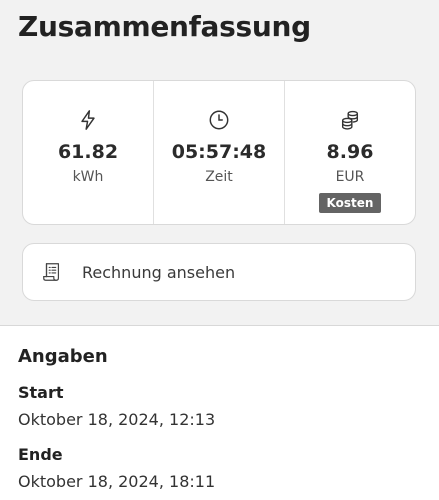 Image resolution: width=439 pixels, height=500 pixels. Describe the element at coordinates (88, 177) in the screenshot. I see `energy-unit: kWh` at that location.